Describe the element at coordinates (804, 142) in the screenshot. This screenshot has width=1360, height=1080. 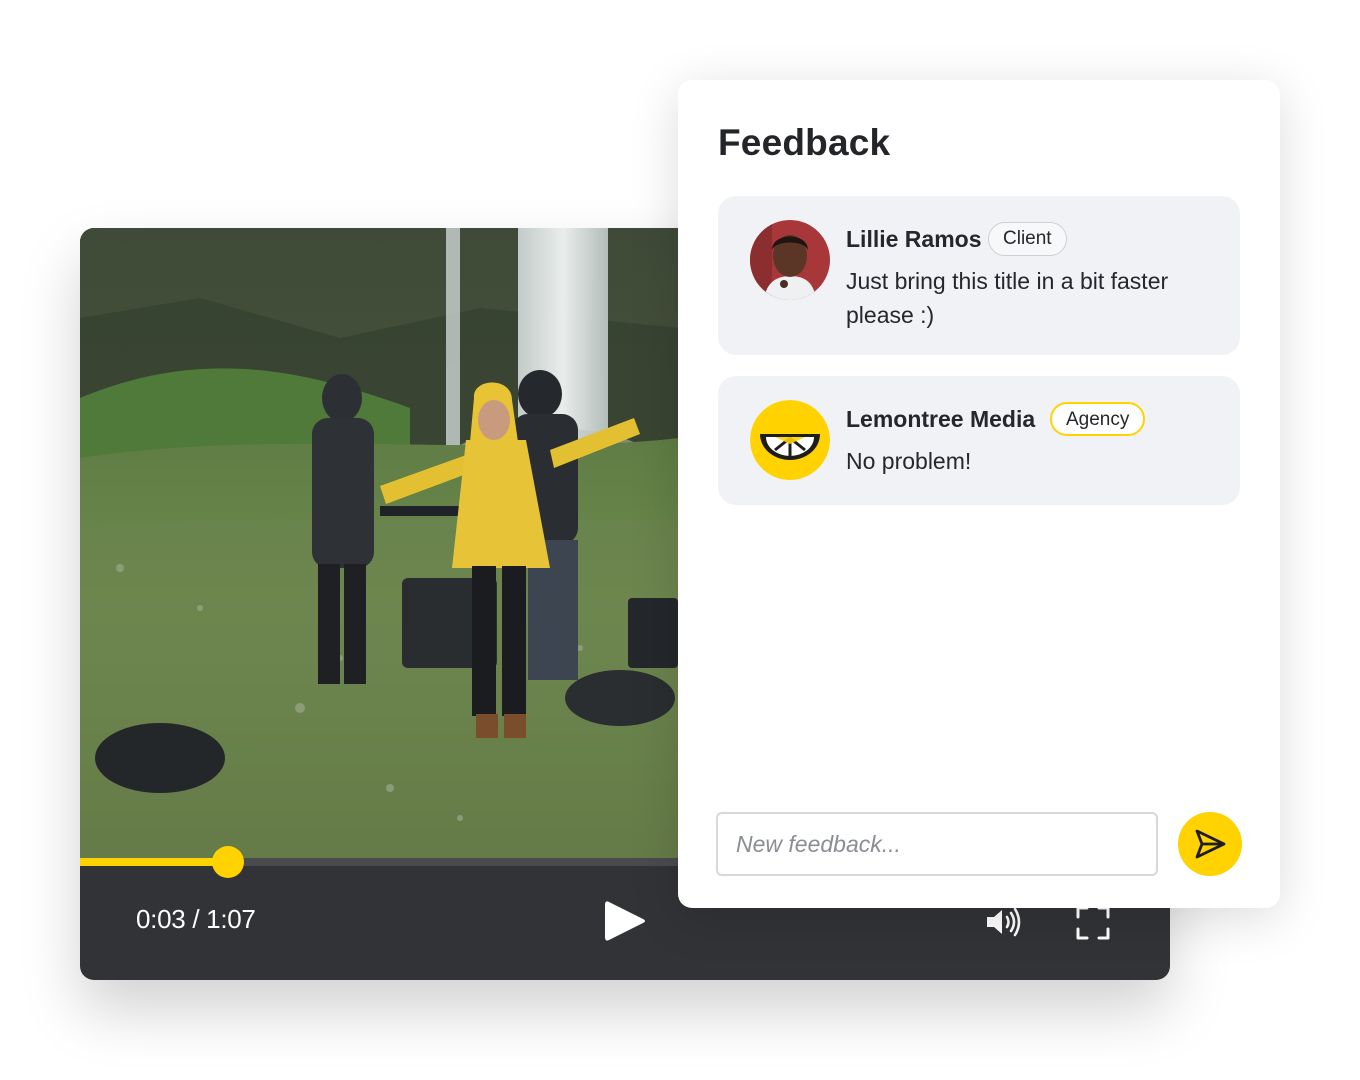
I see `panel-title: Feedback` at that location.